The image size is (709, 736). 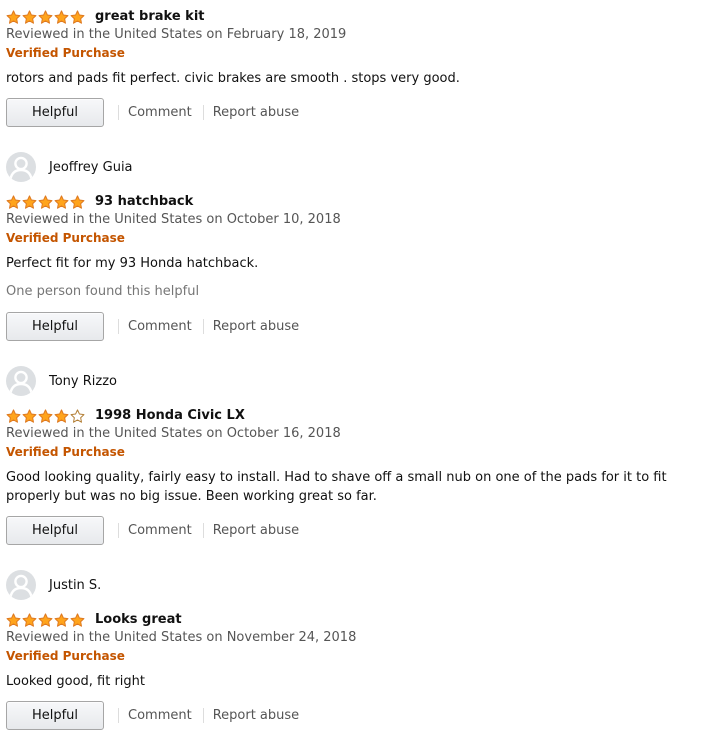 I want to click on review-body: Perfect fit for my 93 Honda hatchback., so click(x=132, y=263).